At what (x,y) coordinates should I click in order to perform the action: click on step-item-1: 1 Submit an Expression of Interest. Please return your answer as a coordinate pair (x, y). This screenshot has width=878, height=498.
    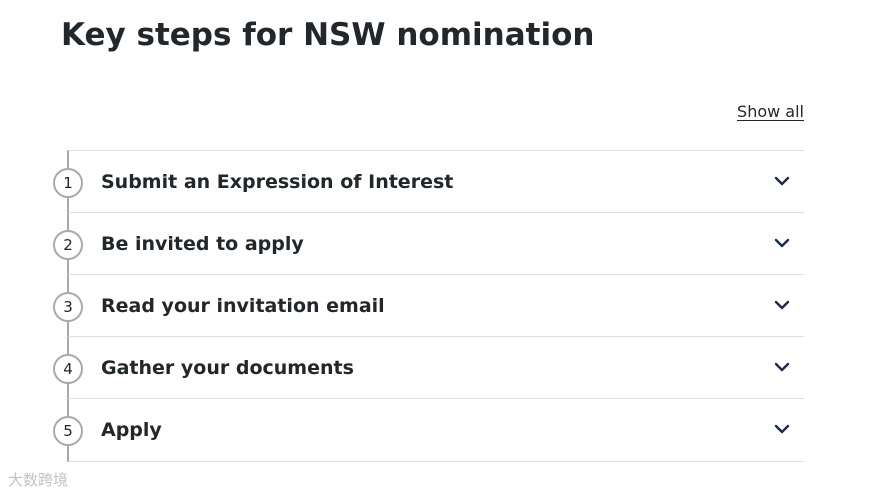
    Looking at the image, I should click on (428, 181).